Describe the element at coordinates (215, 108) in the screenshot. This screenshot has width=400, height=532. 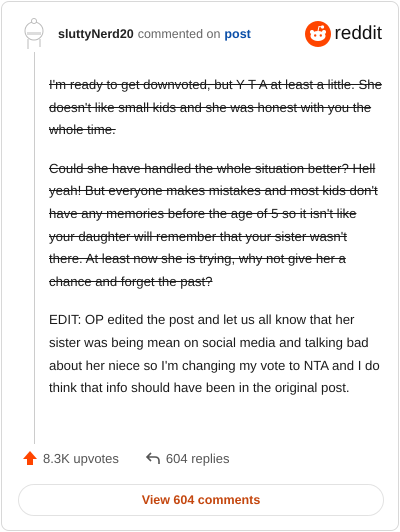
I see `comment-paragraph: I'm ready to get downvoted, but Y T A at least a little. She doesn't like small kids and she was honest with you the whole time.` at that location.